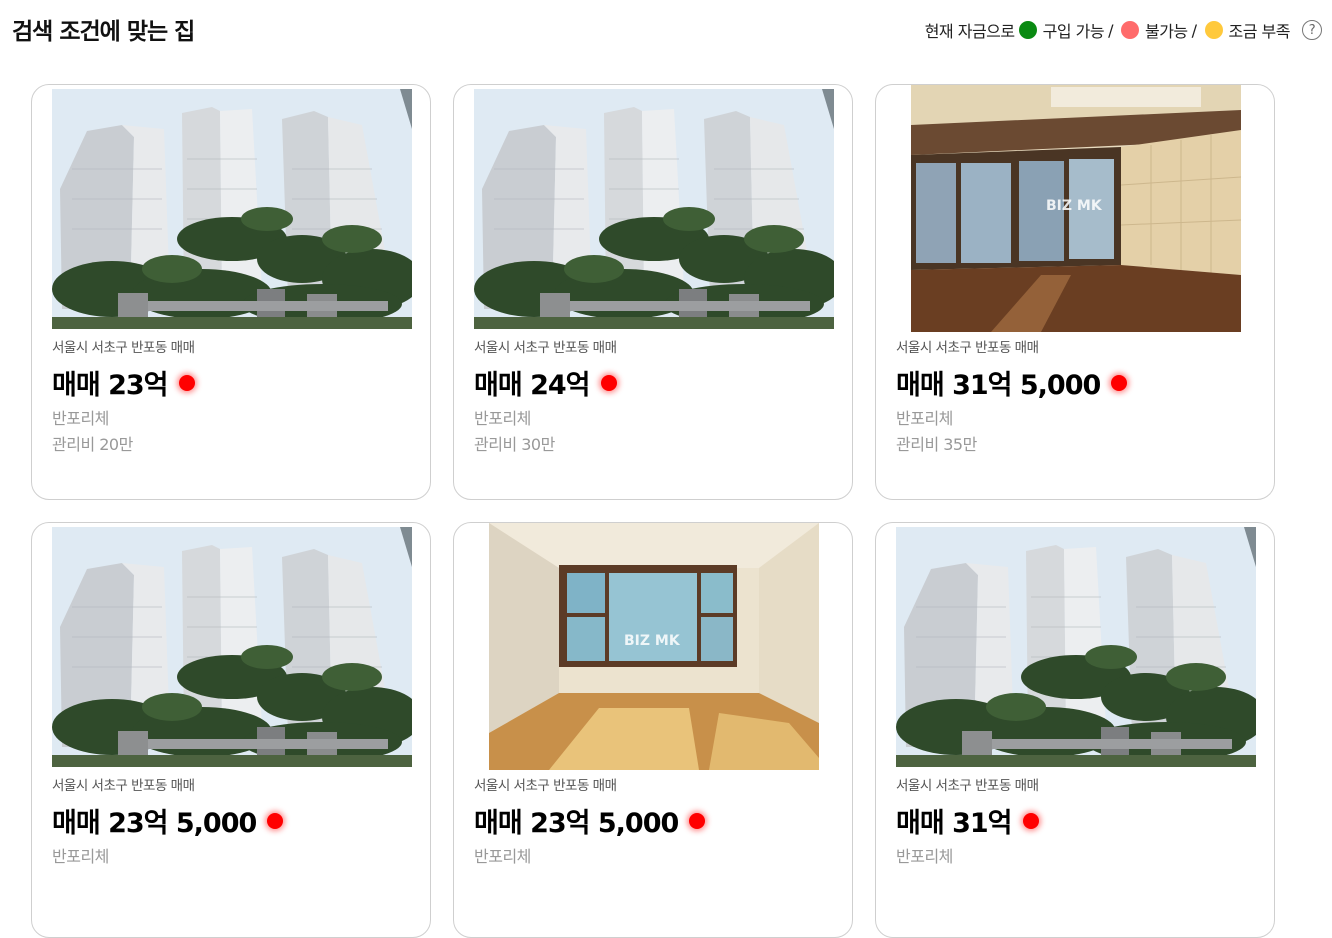  What do you see at coordinates (92, 444) in the screenshot?
I see `listing-maintenance-fee: 관리비 20만` at bounding box center [92, 444].